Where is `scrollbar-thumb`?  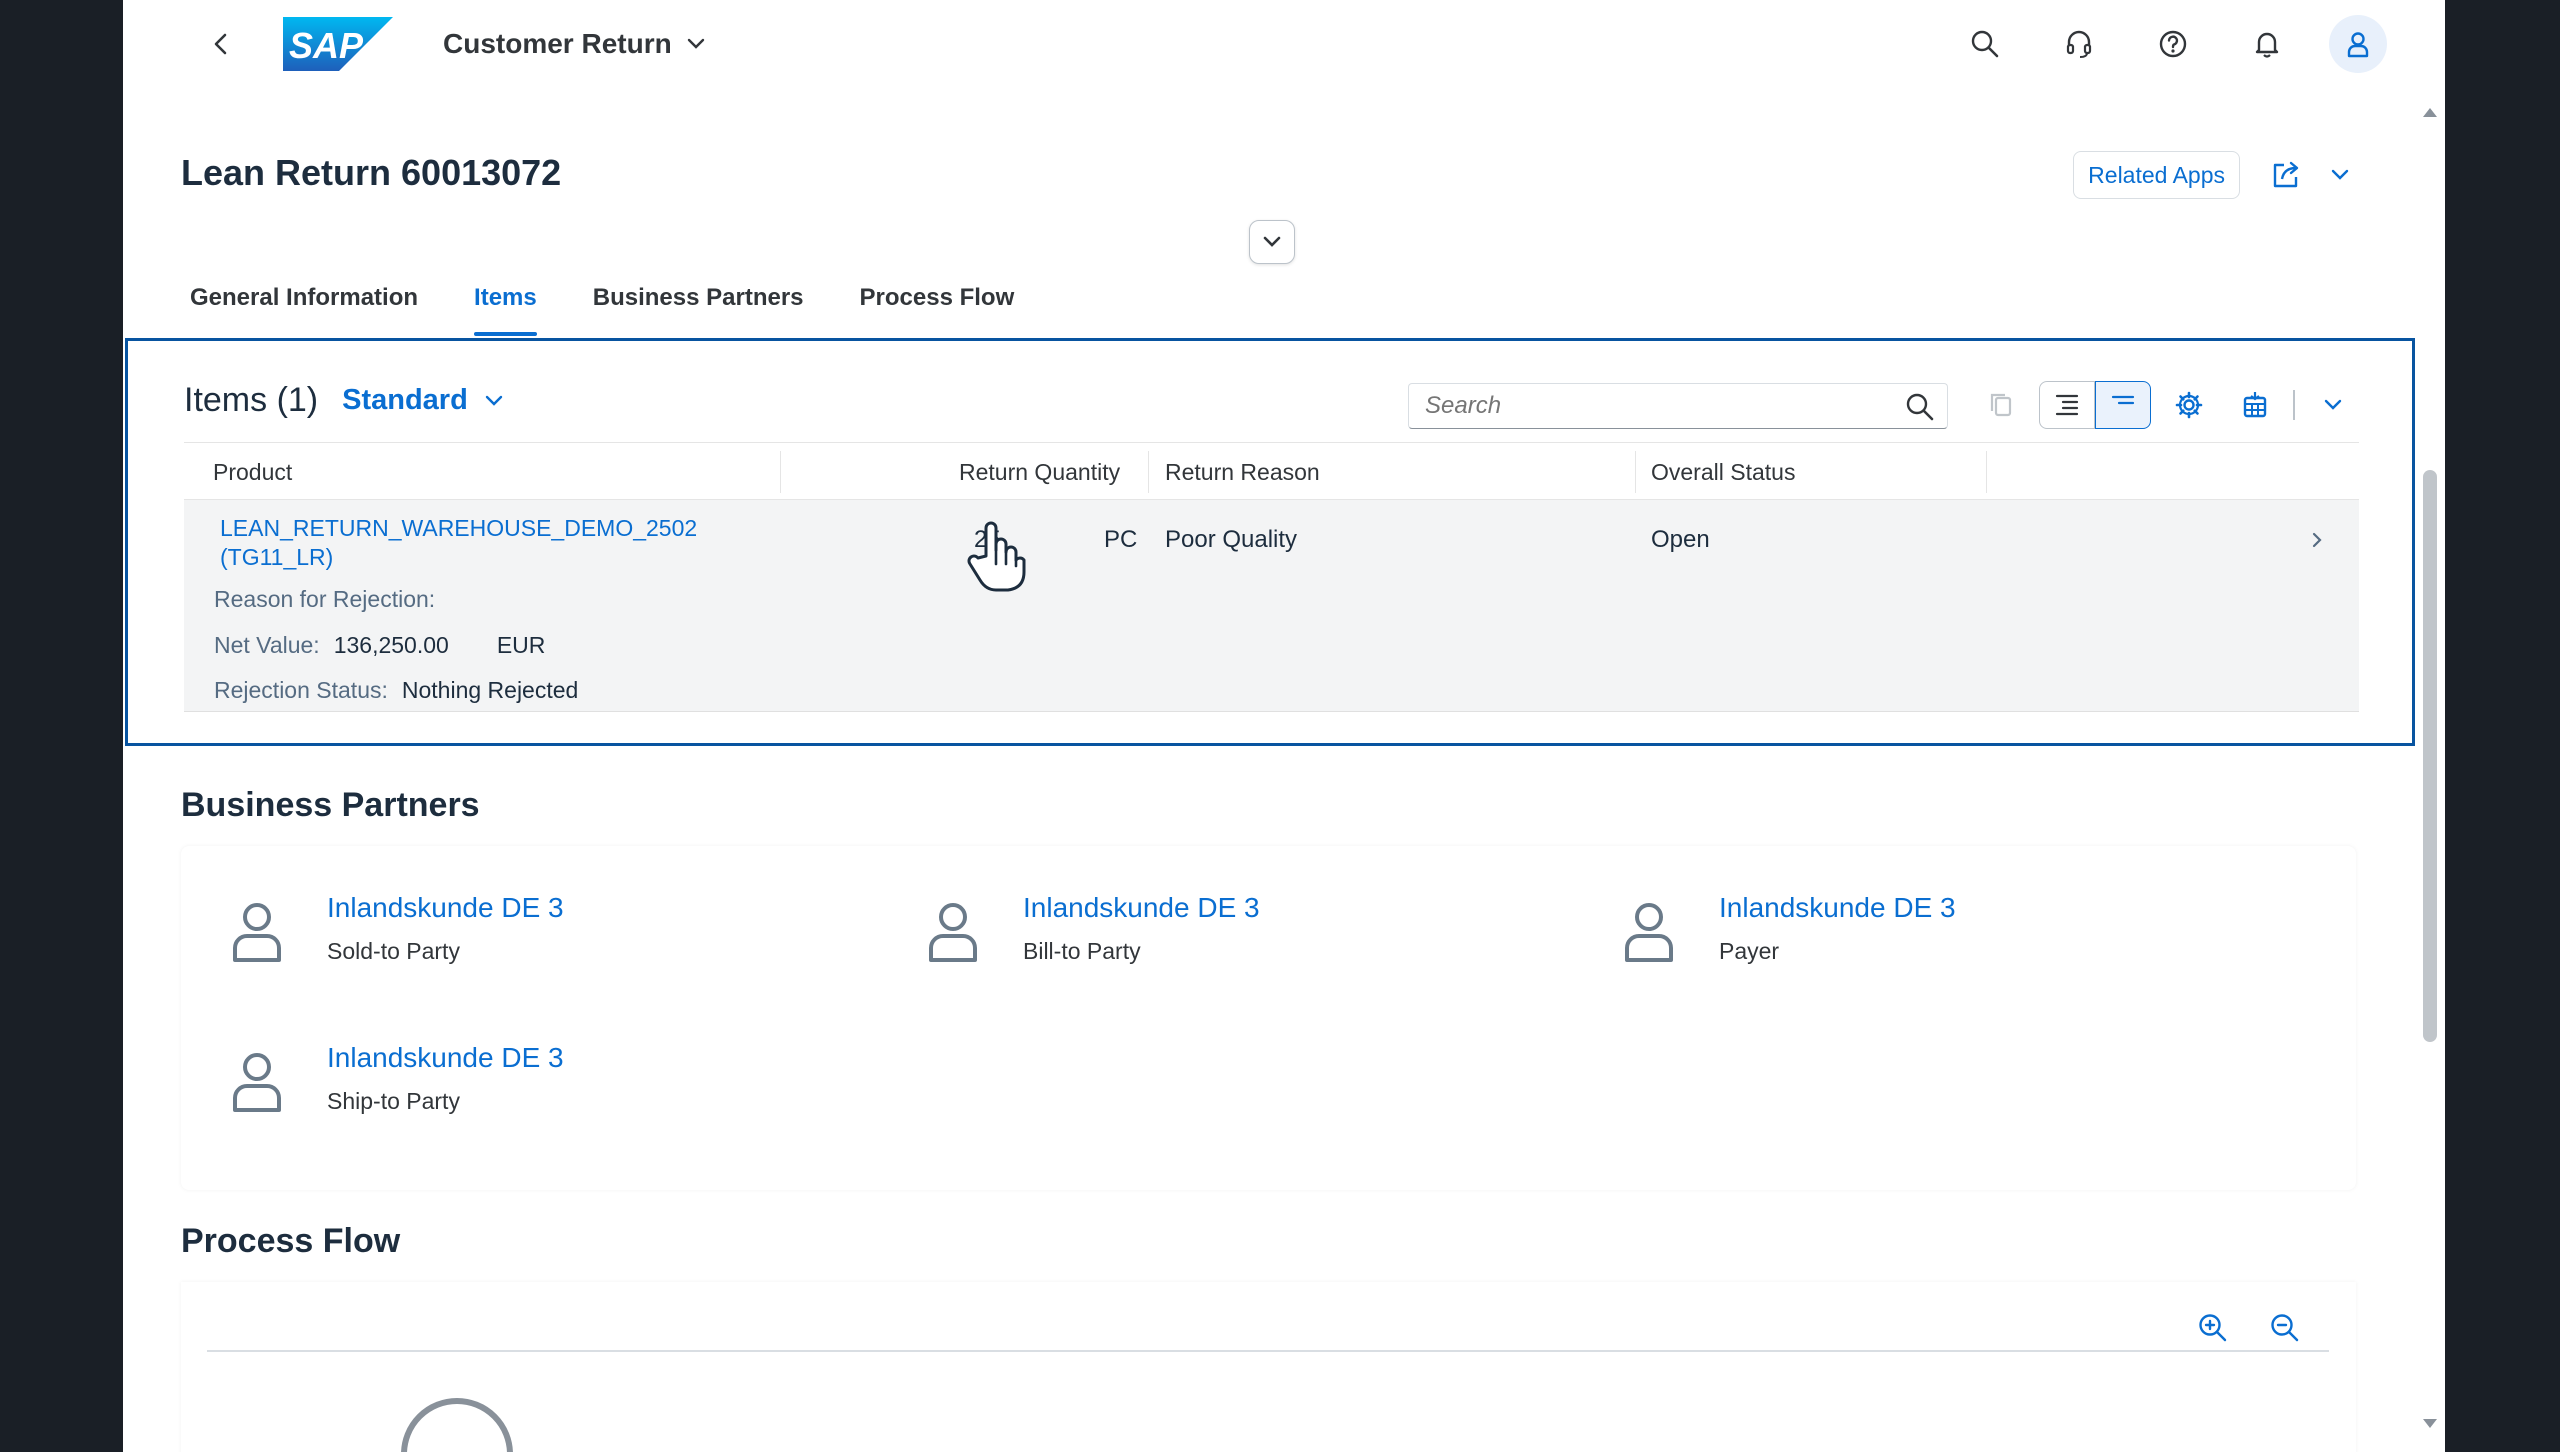
scrollbar-thumb is located at coordinates (2430, 756).